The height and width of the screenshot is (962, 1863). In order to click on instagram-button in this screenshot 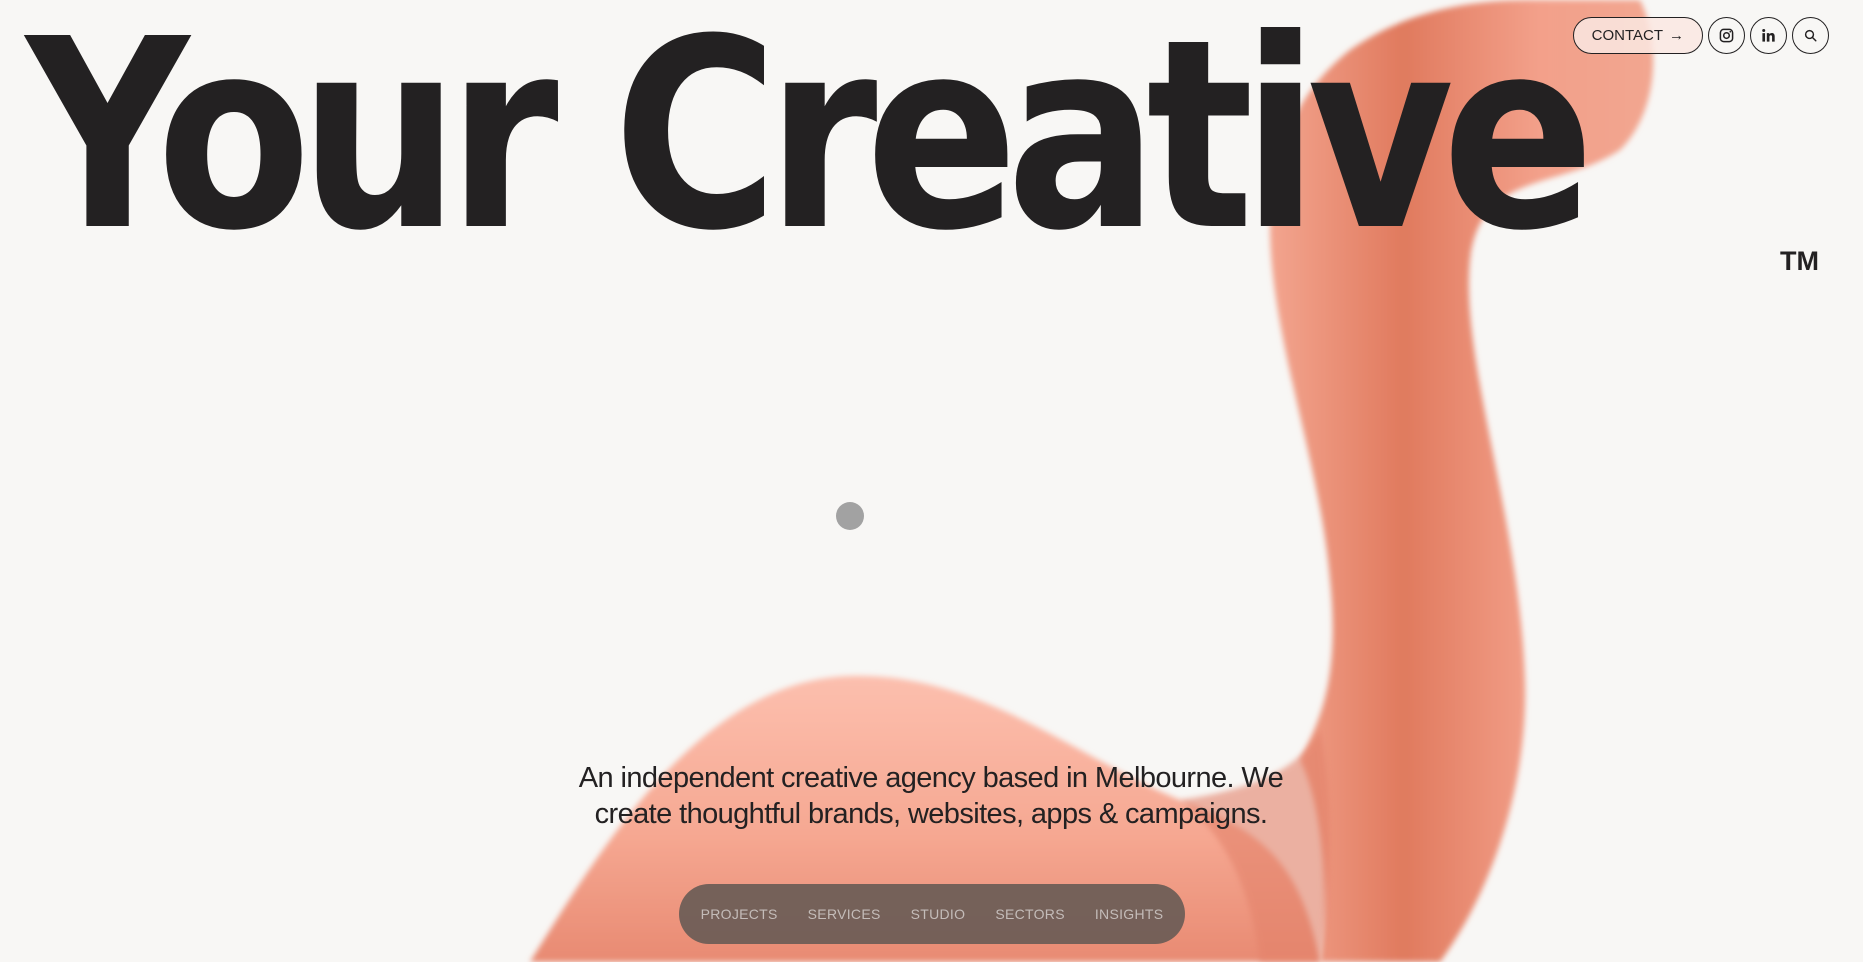, I will do `click(1726, 35)`.